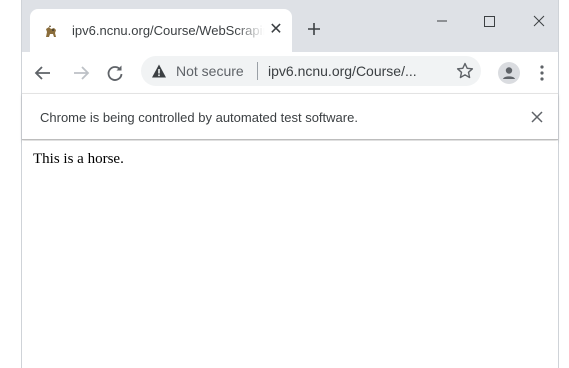 This screenshot has height=368, width=569. What do you see at coordinates (465, 71) in the screenshot?
I see `bookmark-star-icon` at bounding box center [465, 71].